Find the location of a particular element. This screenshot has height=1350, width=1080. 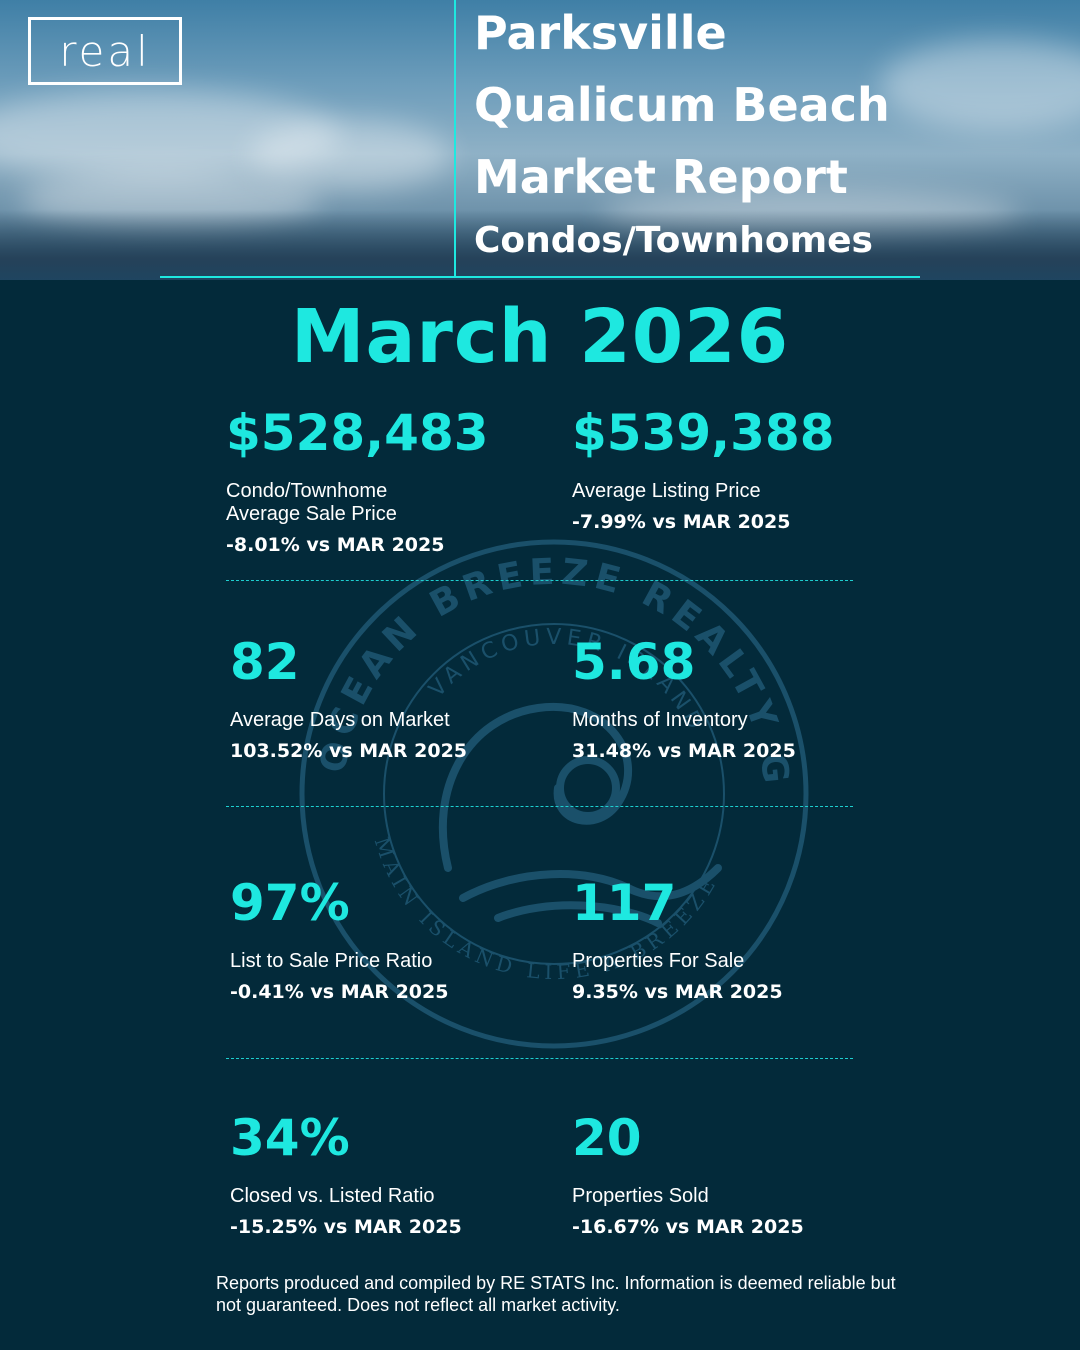

report-month: March 2026 is located at coordinates (540, 337).